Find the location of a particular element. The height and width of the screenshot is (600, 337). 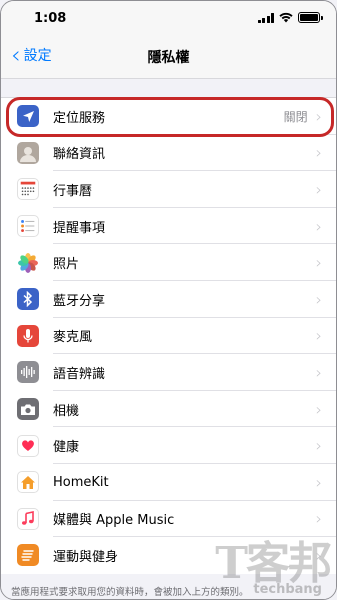

row-camera: 相機 › is located at coordinates (168, 409).